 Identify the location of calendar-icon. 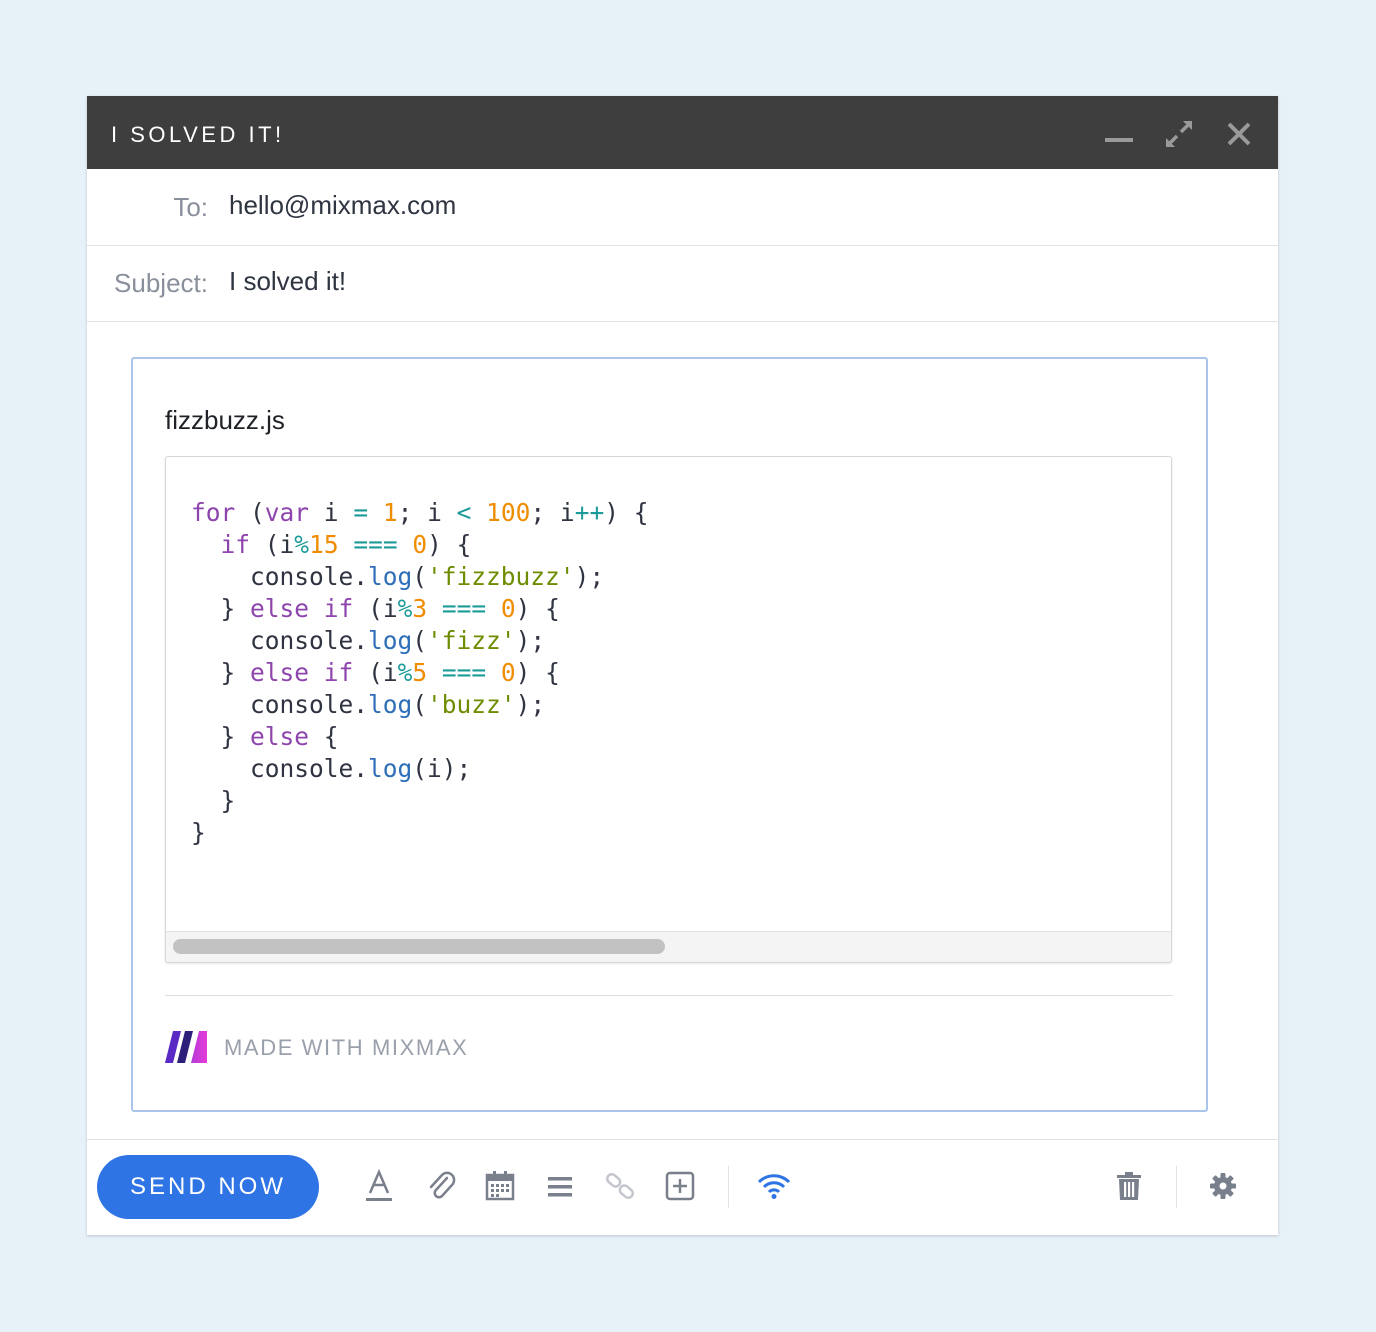
(500, 1186).